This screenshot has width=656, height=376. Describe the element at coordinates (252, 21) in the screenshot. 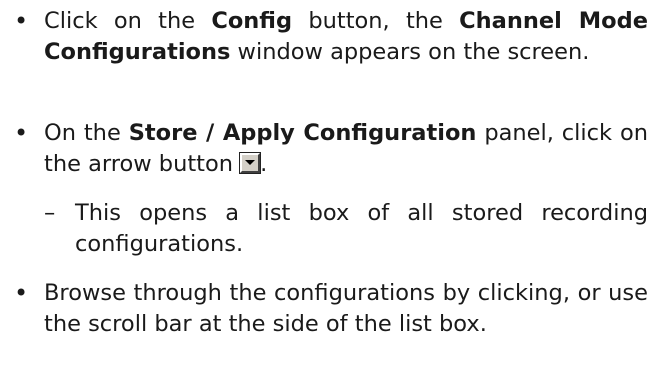

I see `config-button-label: Config` at that location.